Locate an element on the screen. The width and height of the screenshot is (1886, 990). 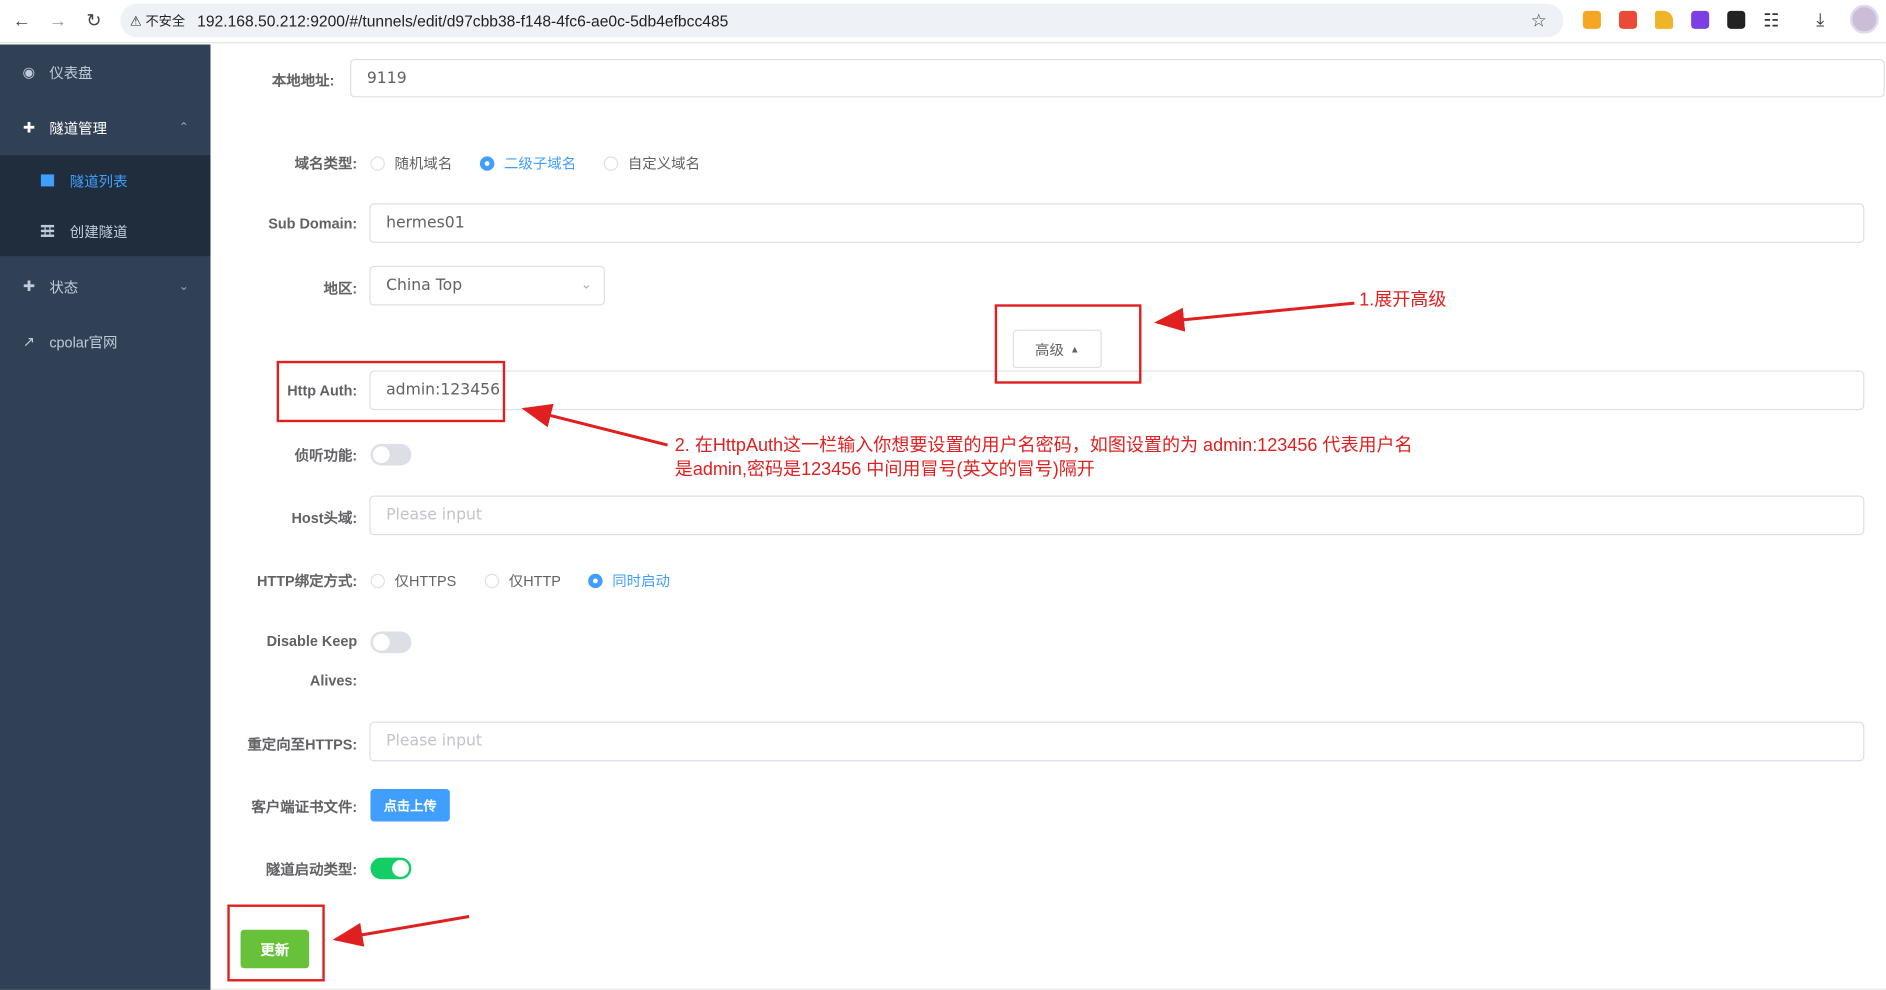
tunnel-submenu: 隧道列表 创建隧道 is located at coordinates (105, 206).